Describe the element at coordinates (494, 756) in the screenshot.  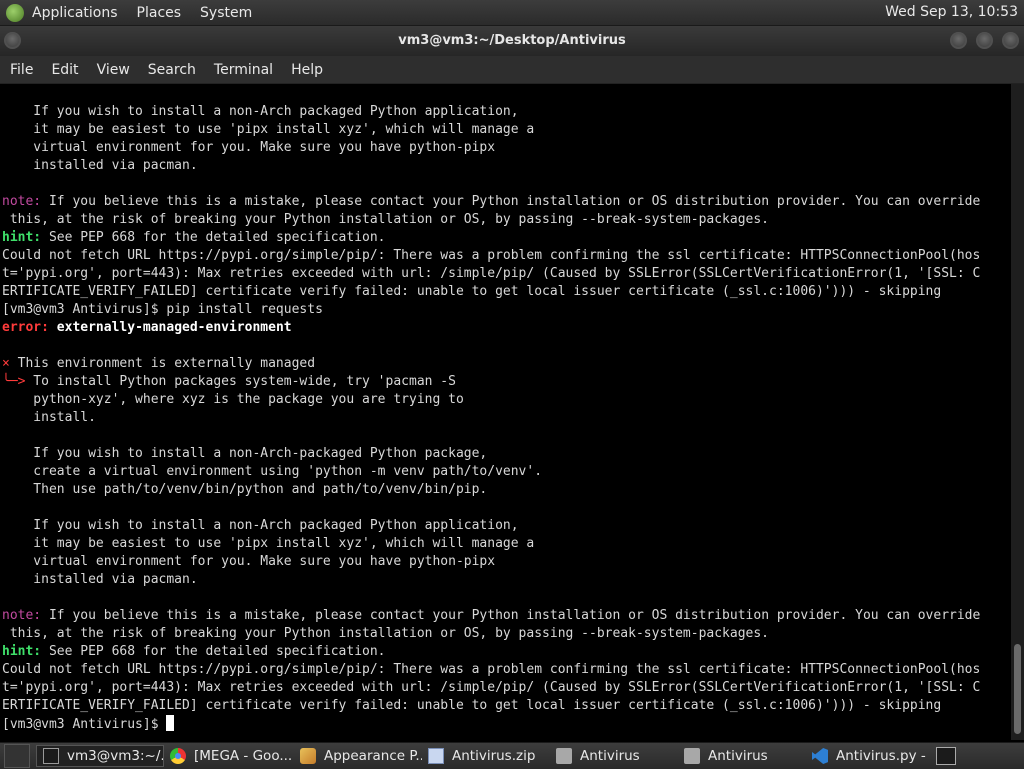
I see `task-label: Antivirus.zip` at that location.